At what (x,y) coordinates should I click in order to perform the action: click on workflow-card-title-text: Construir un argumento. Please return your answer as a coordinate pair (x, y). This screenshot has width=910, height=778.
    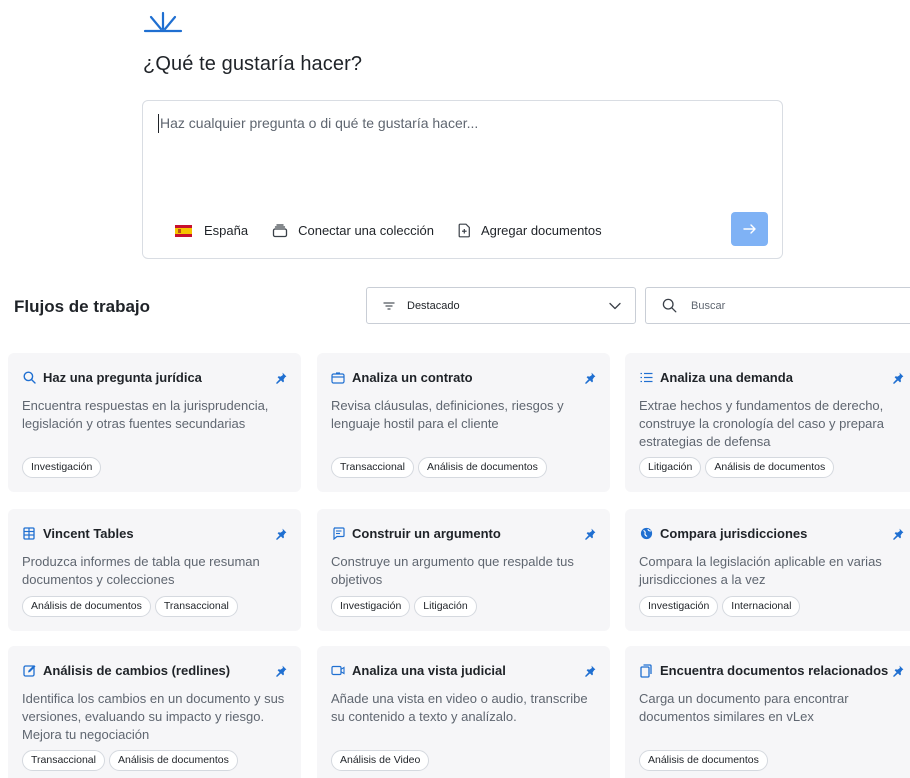
    Looking at the image, I should click on (426, 533).